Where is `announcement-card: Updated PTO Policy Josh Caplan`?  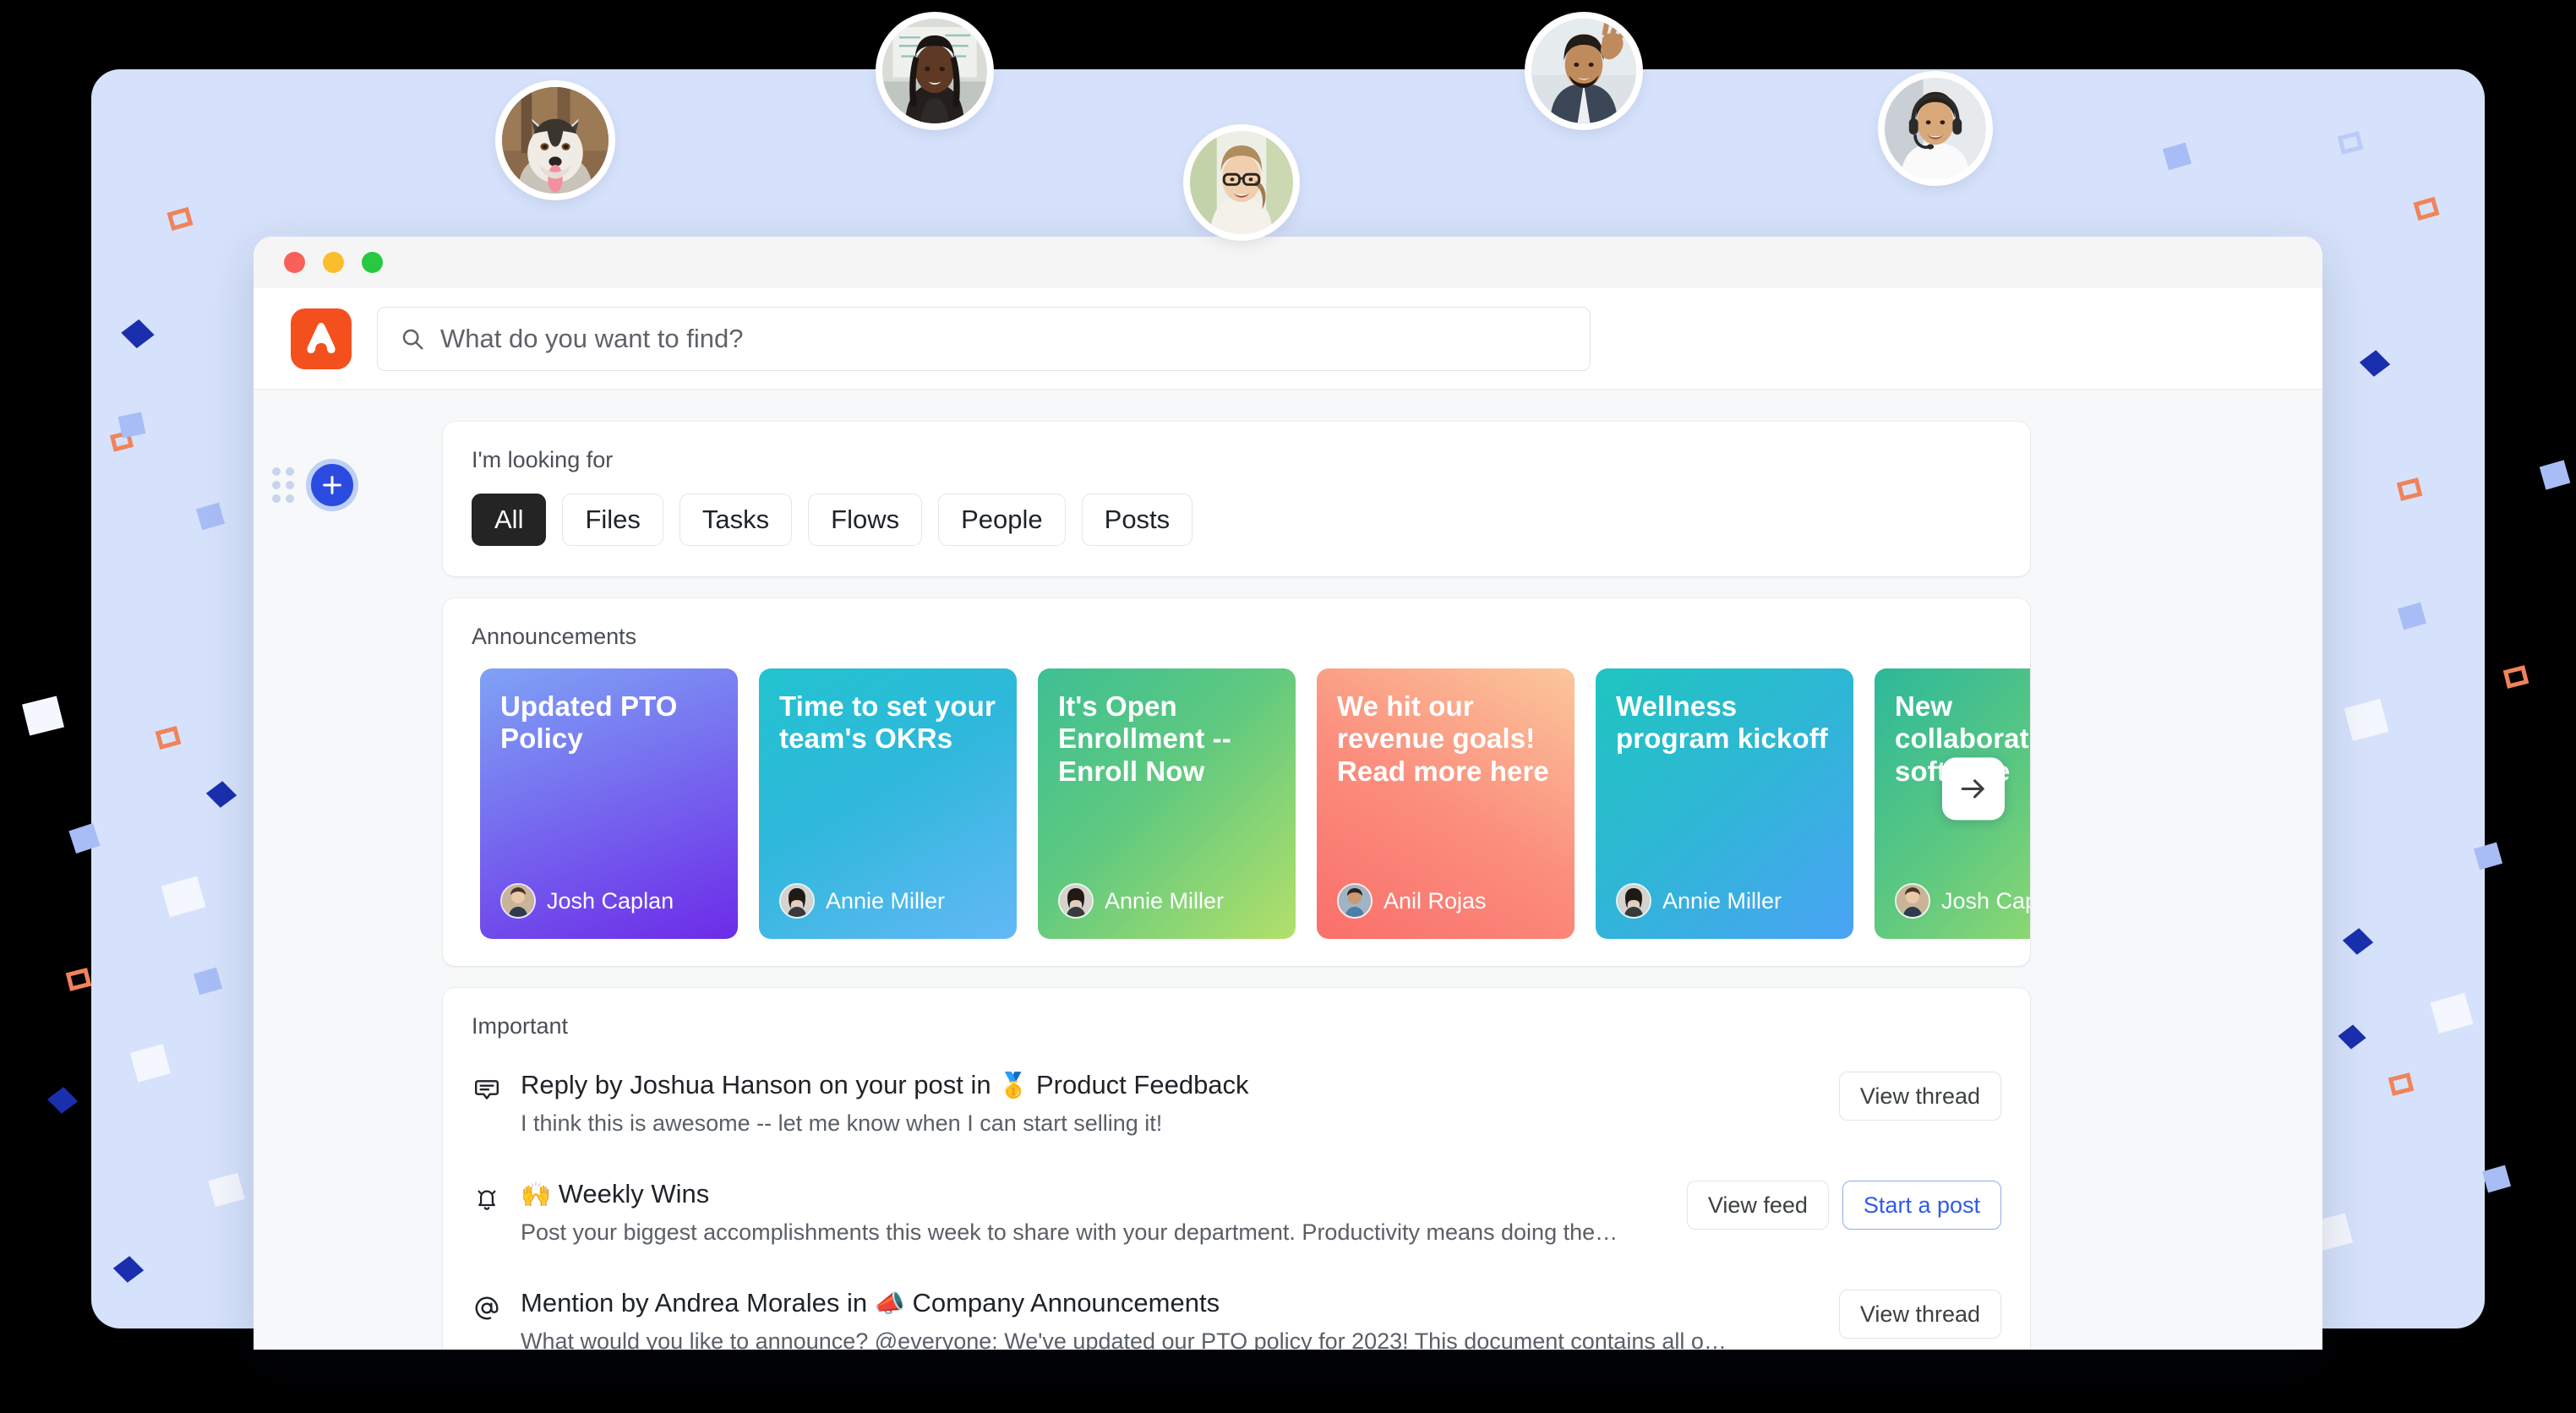
announcement-card: Updated PTO Policy Josh Caplan is located at coordinates (609, 804).